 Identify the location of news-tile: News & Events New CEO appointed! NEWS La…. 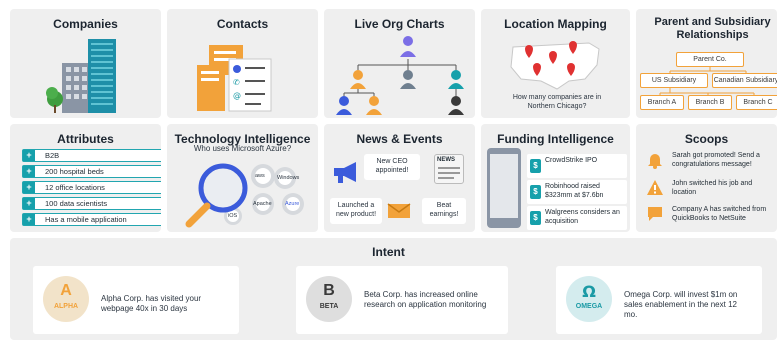
(399, 178).